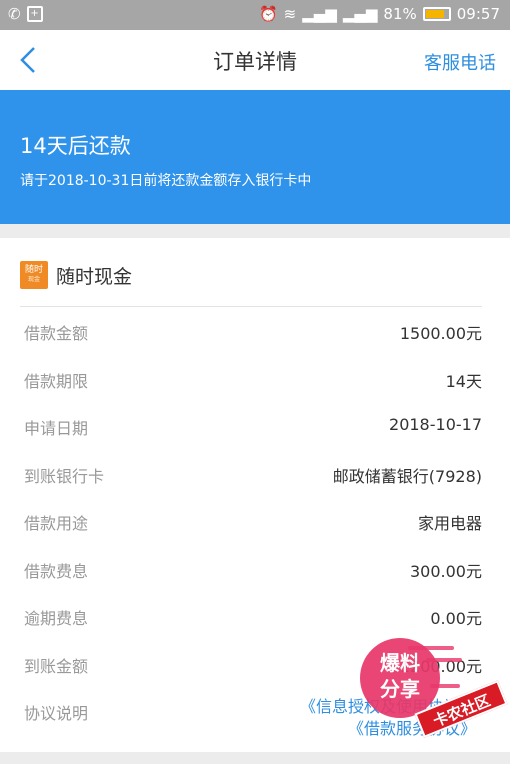  I want to click on detail-value: 1200.00元, so click(440, 666).